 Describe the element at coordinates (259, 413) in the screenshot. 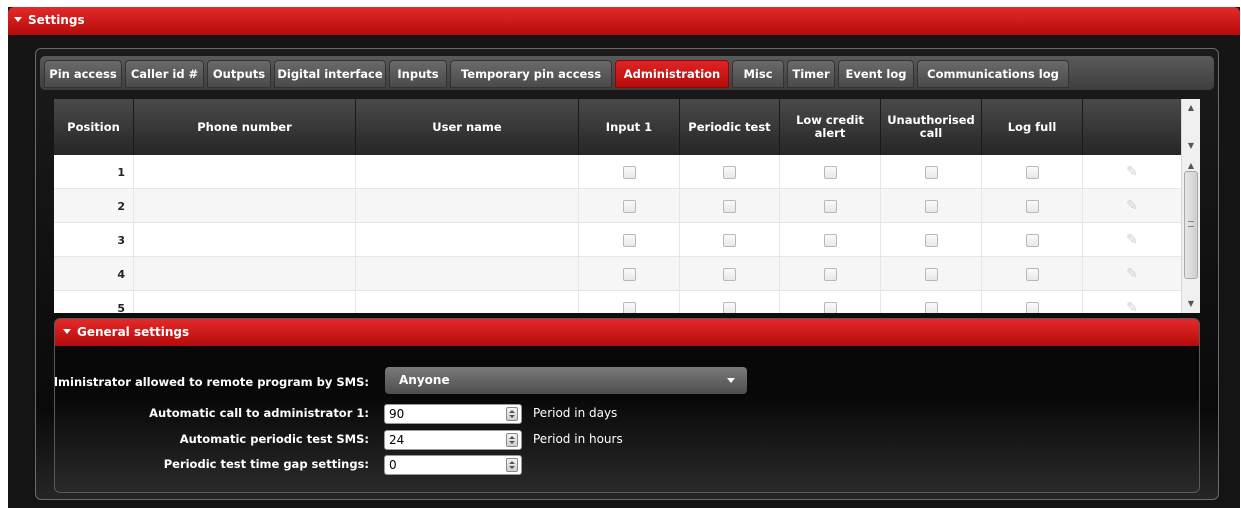

I see `call-admin-label: Automatic call to administrator 1:` at that location.